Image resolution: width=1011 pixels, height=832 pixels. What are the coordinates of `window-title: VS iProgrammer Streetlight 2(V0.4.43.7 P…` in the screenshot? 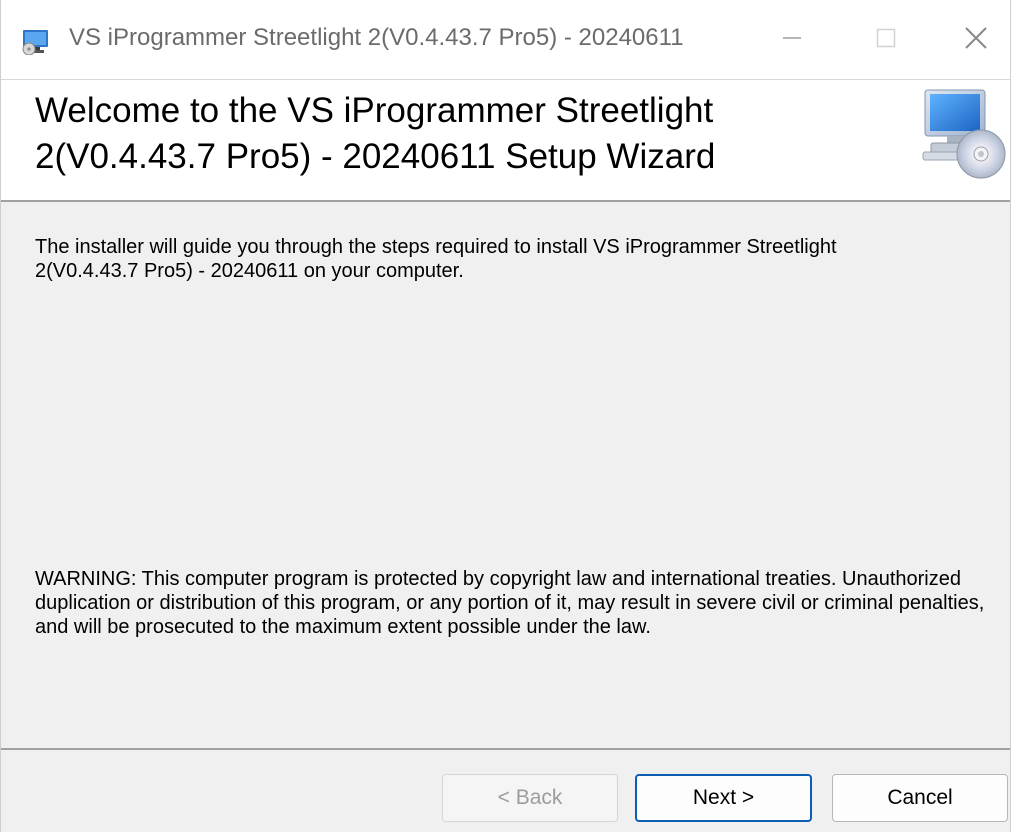 It's located at (376, 37).